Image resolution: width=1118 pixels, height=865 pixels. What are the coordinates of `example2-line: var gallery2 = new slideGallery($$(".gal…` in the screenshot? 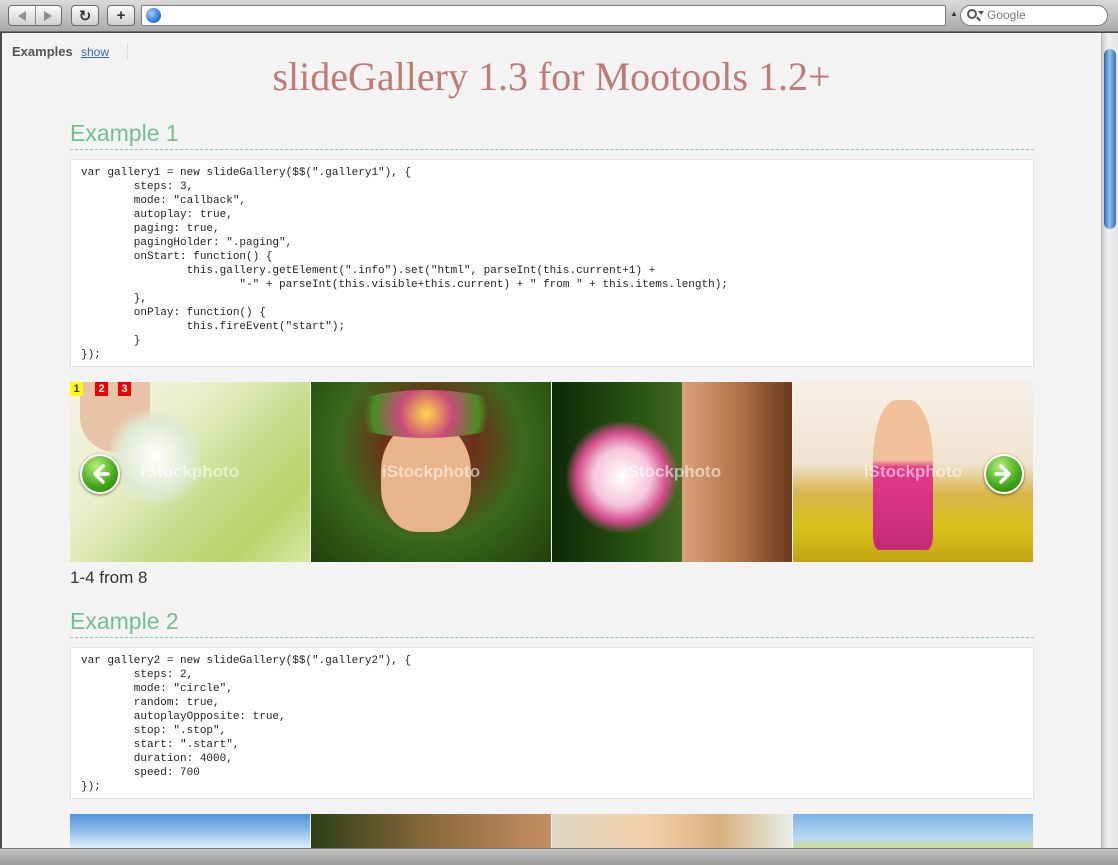 It's located at (246, 661).